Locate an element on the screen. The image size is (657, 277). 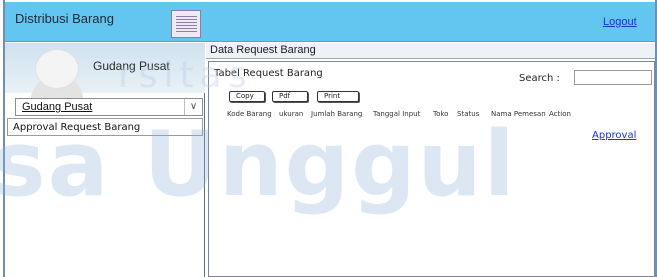
copy-button: Copy is located at coordinates (247, 96).